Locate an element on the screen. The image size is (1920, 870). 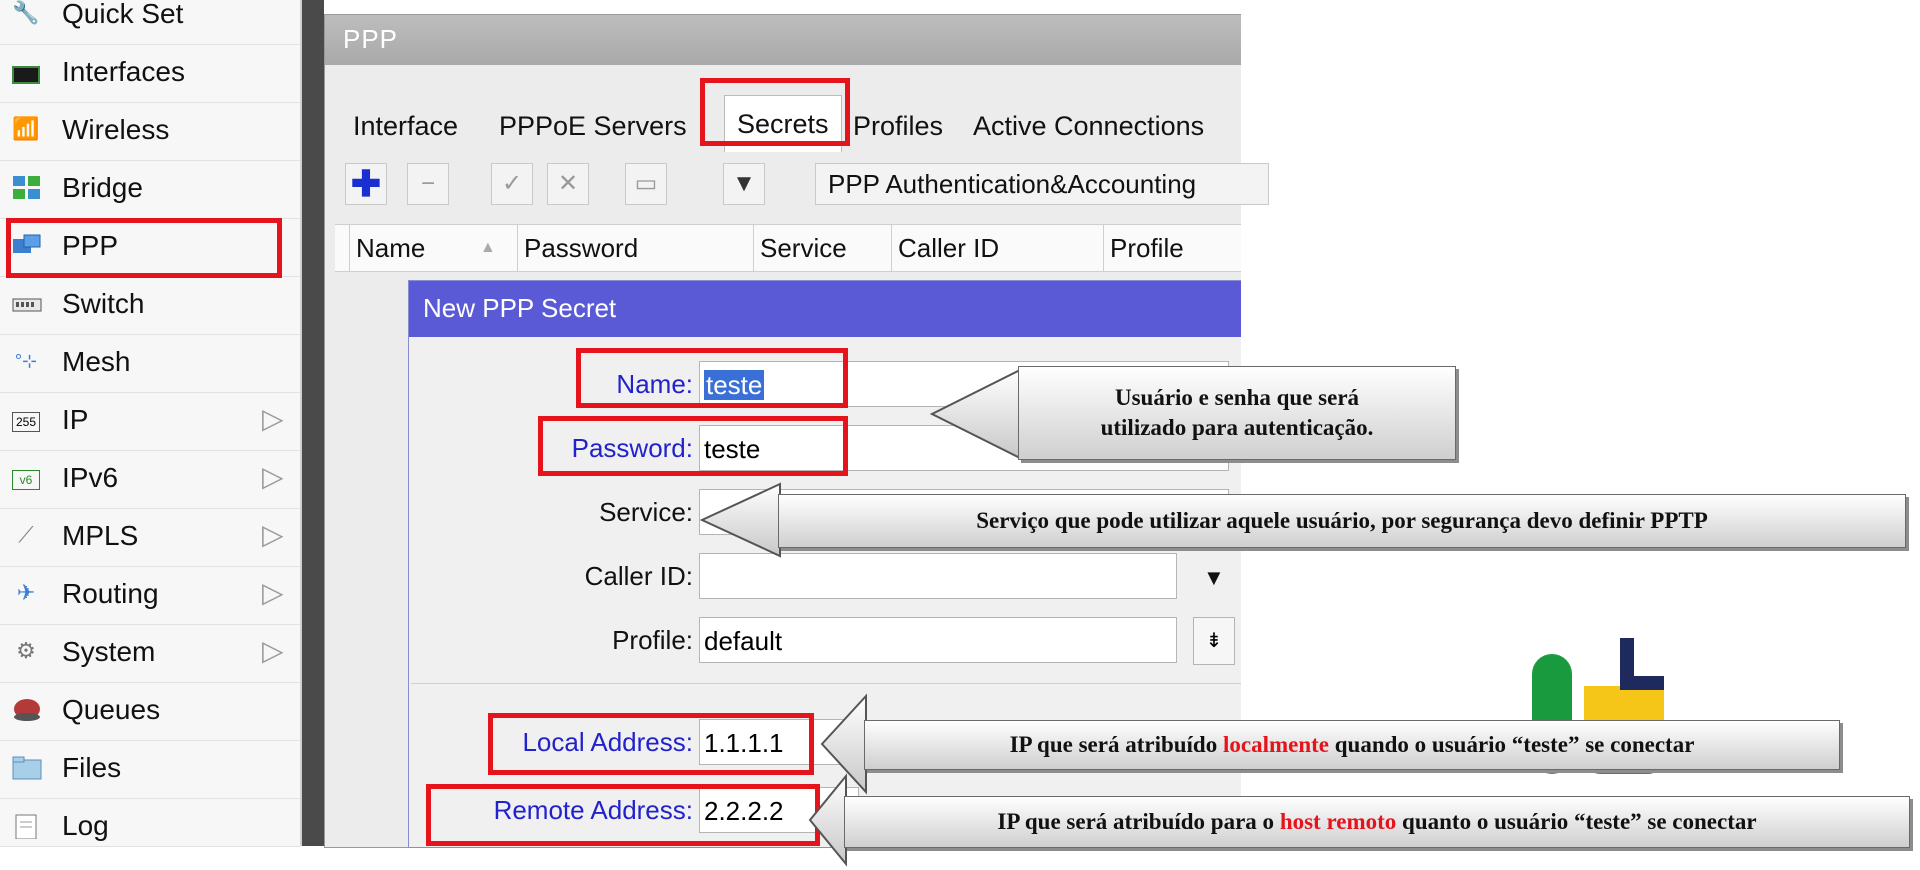
callout-text: IP que será atribuído is located at coordinates (1116, 744).